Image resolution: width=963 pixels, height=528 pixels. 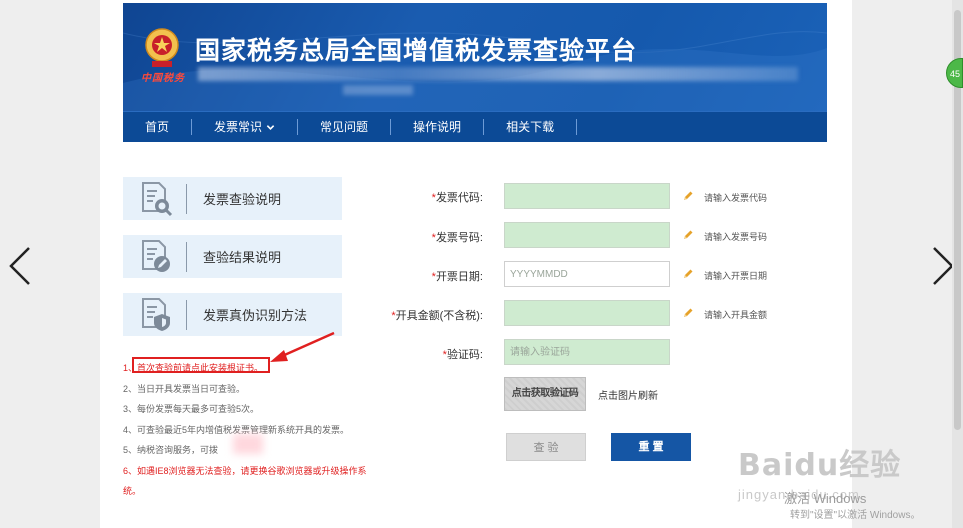 I want to click on card-invoice-check-guide: 发票查验说明, so click(x=232, y=198).